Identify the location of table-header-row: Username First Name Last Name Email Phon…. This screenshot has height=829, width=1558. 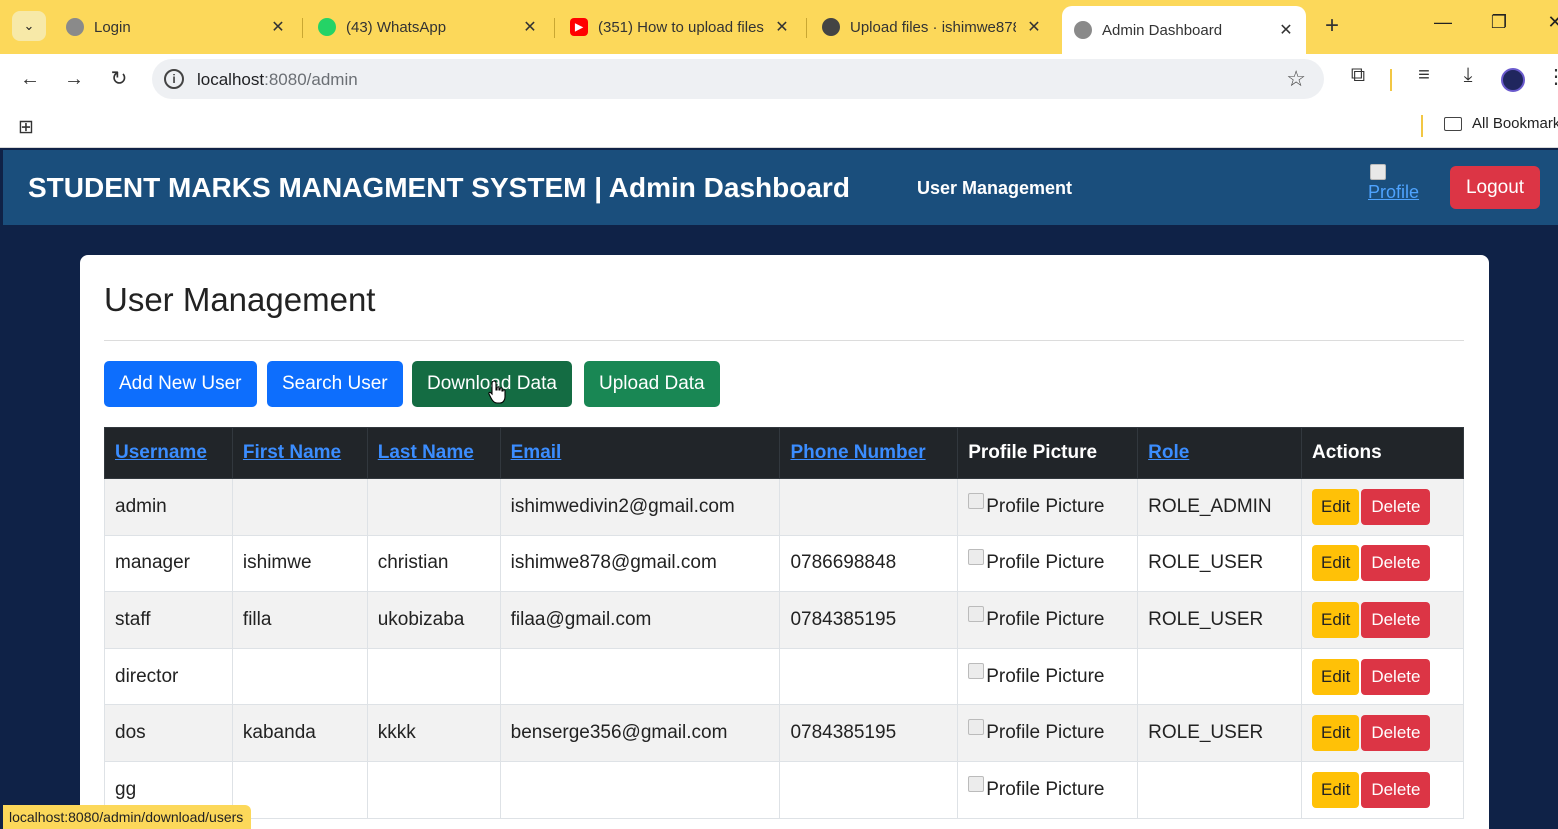
(784, 453).